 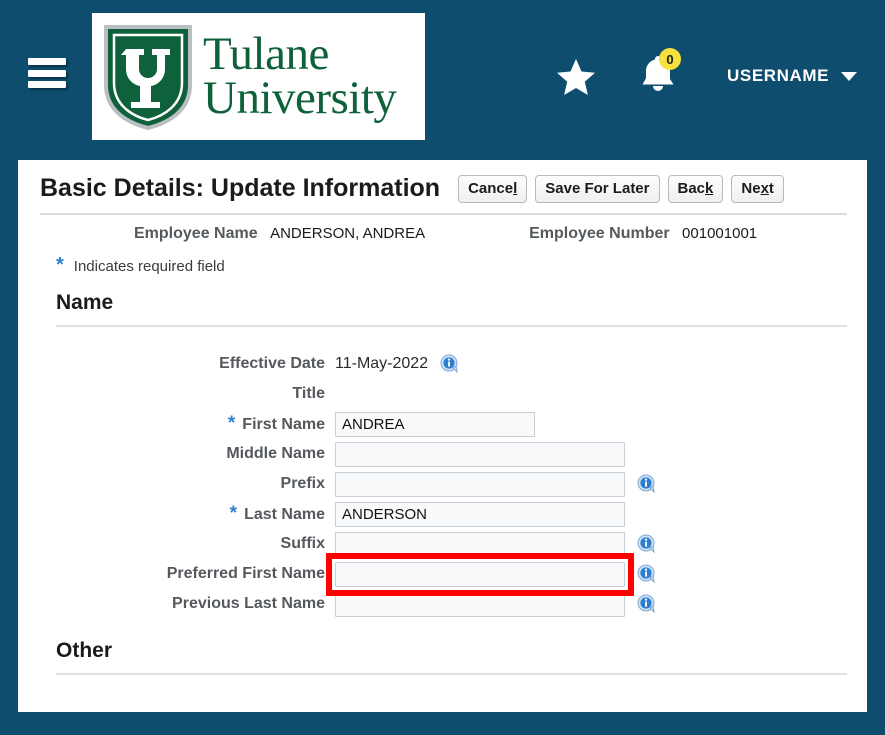 What do you see at coordinates (272, 363) in the screenshot?
I see `effective-date-label: Effective Date` at bounding box center [272, 363].